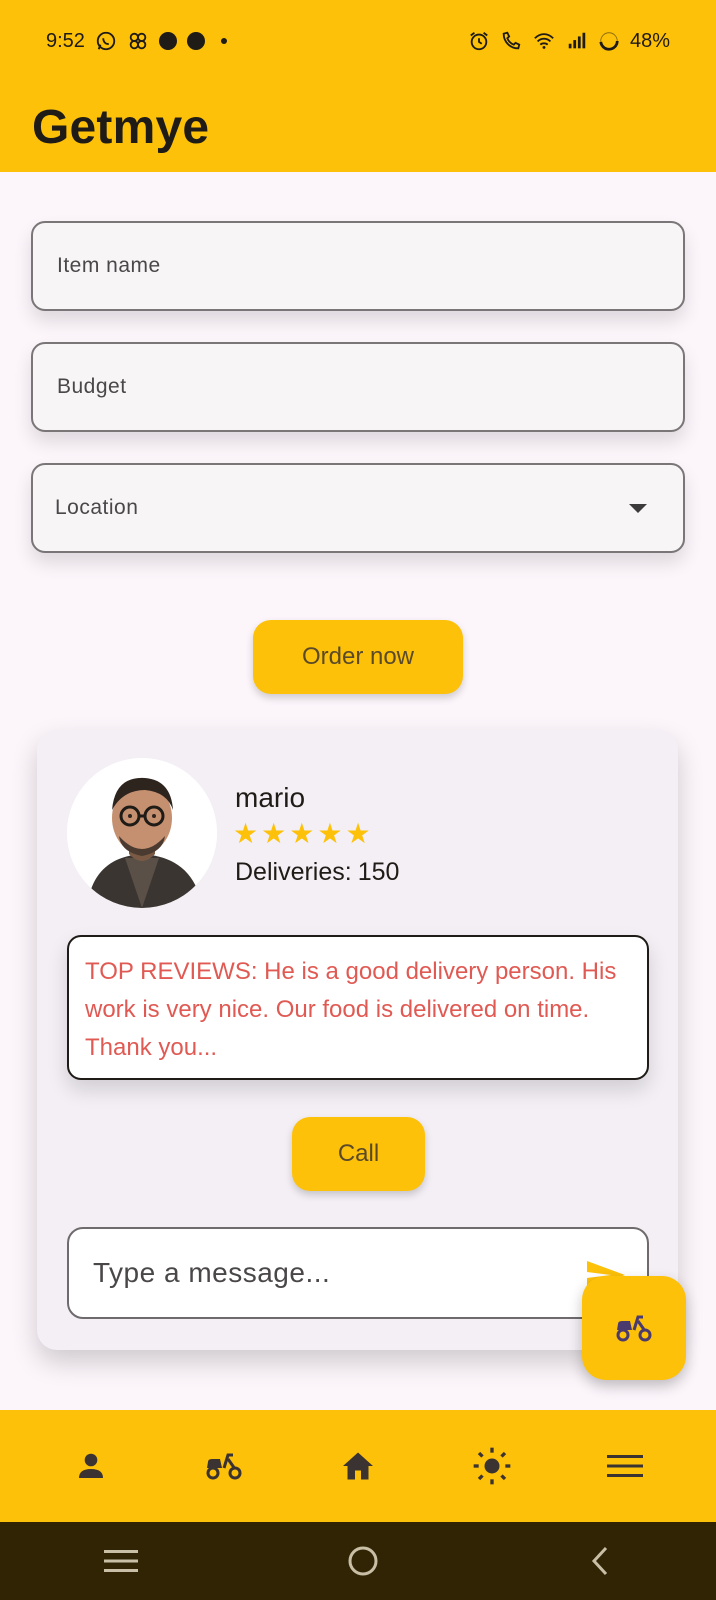  Describe the element at coordinates (479, 41) in the screenshot. I see `alarm-icon` at that location.